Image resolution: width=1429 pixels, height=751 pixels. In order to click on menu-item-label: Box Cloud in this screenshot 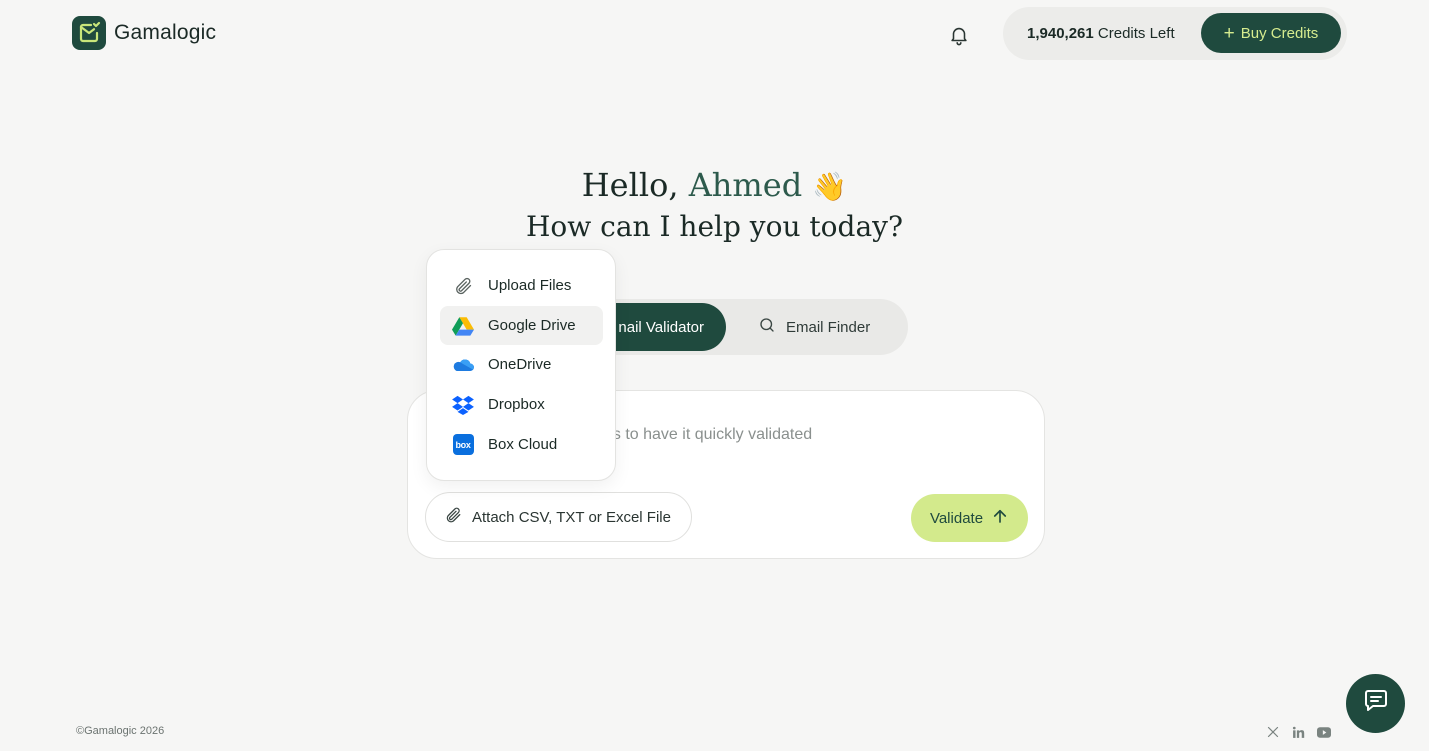, I will do `click(523, 444)`.